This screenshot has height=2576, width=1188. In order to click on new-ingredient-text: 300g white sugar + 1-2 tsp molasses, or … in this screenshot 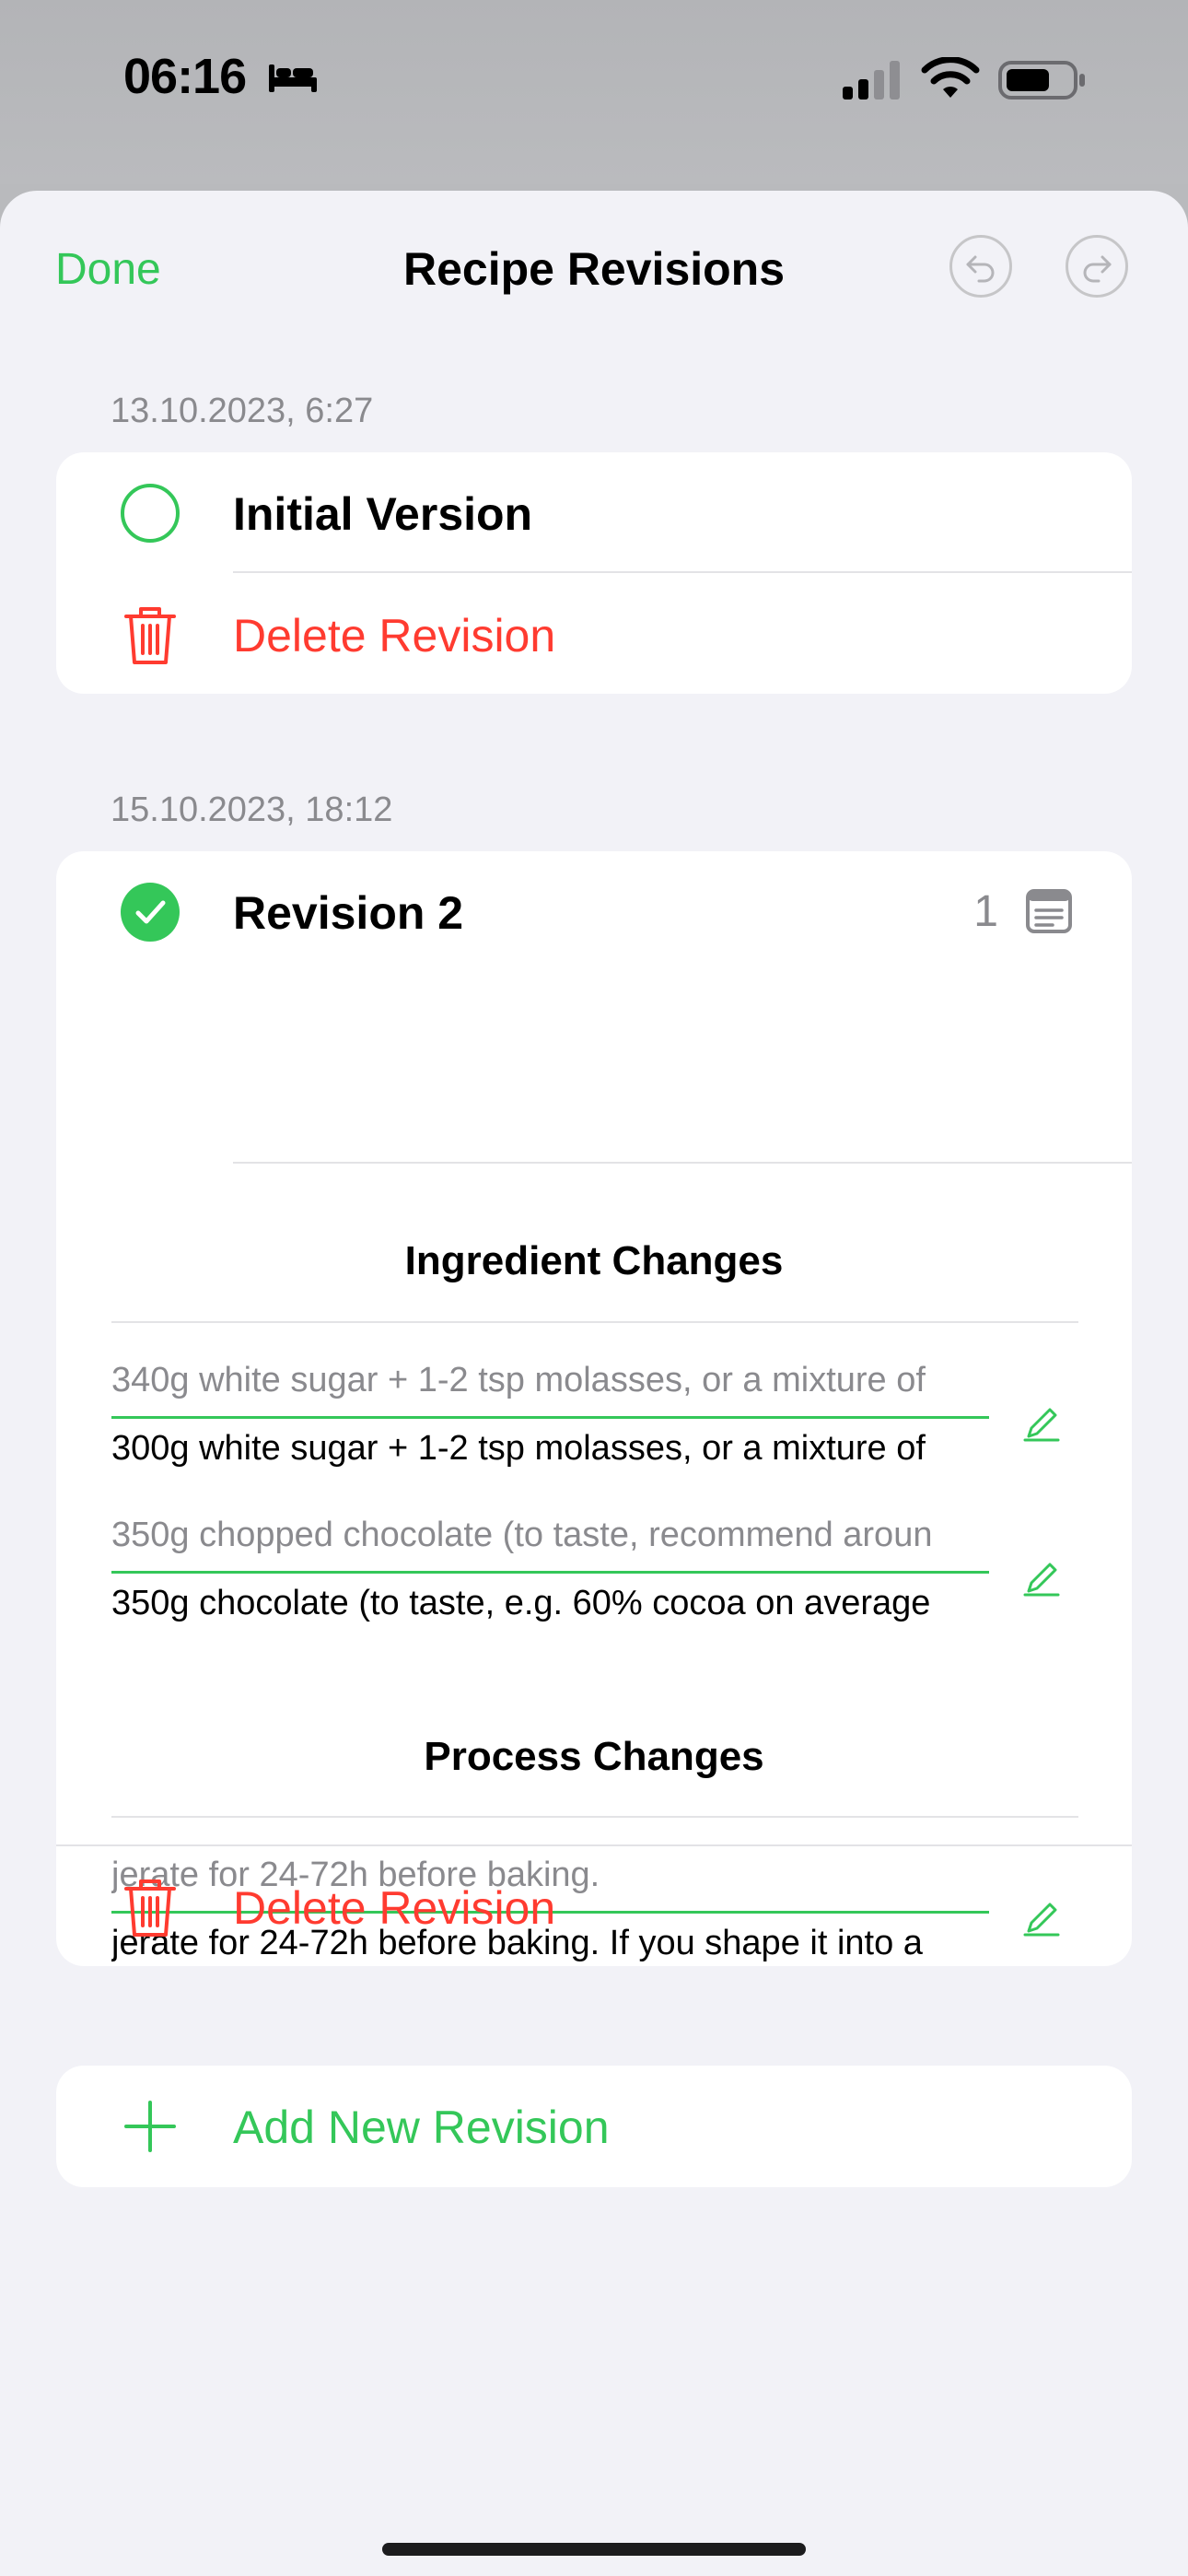, I will do `click(518, 1448)`.